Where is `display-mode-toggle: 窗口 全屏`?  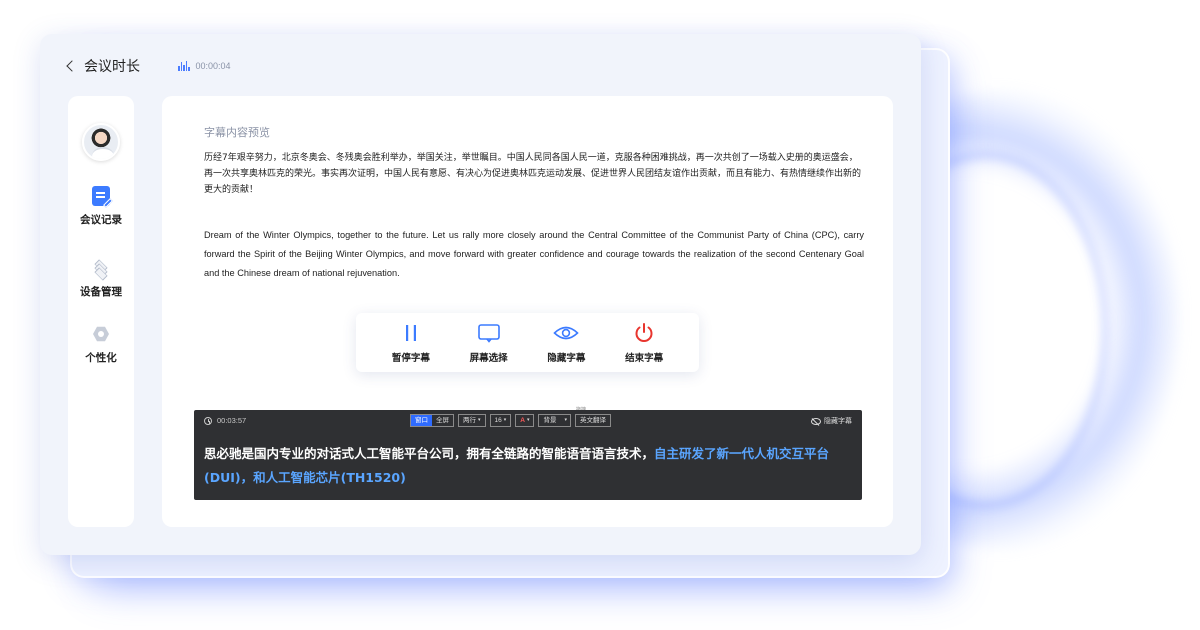 display-mode-toggle: 窗口 全屏 is located at coordinates (432, 420).